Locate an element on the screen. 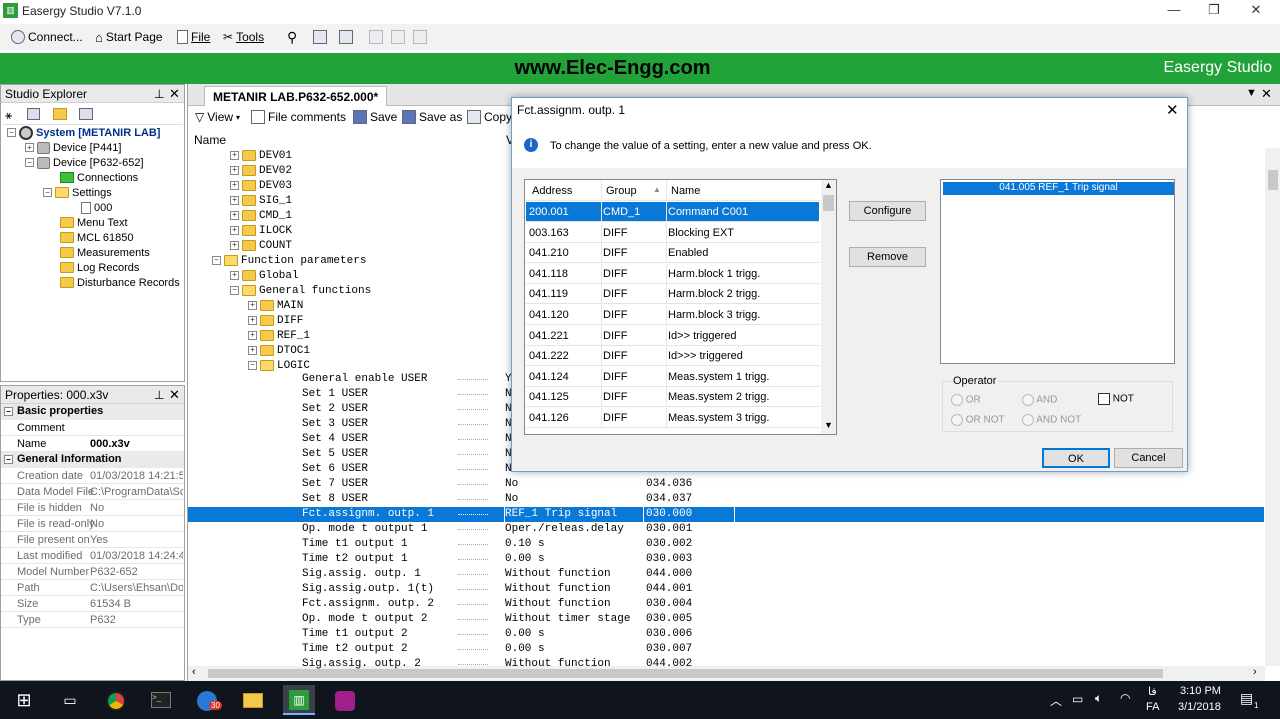  signal-row: 041.124 DIFF Meas.system 1 trigg. is located at coordinates (672, 376).